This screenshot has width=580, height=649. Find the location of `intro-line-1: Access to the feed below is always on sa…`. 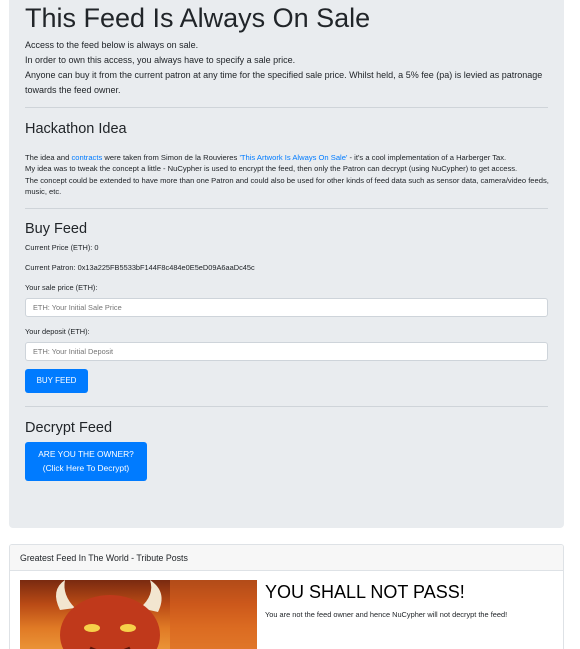

intro-line-1: Access to the feed below is always on sa… is located at coordinates (112, 45).